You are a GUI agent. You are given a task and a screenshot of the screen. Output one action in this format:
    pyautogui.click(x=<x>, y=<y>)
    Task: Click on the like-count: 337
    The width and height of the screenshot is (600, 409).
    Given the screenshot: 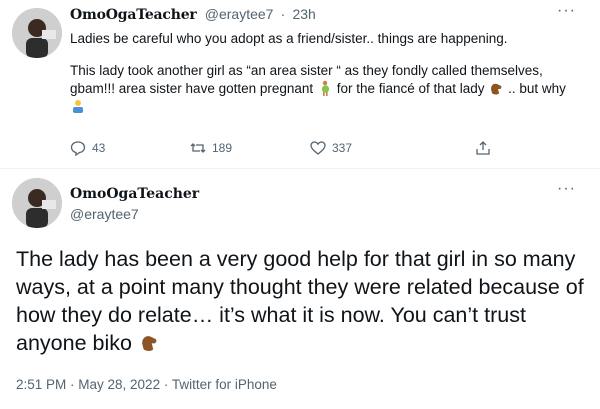 What is the action you would take?
    pyautogui.click(x=342, y=148)
    